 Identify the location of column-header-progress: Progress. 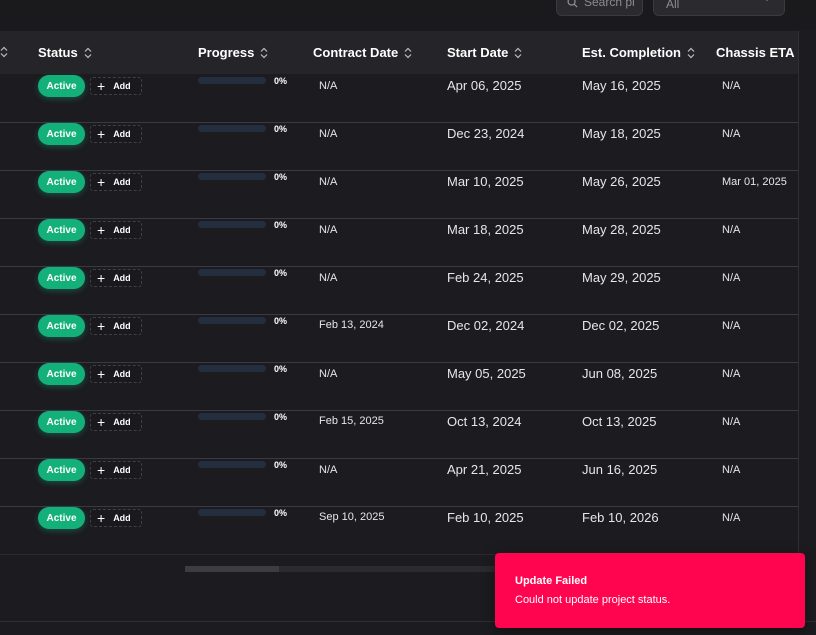
(233, 52).